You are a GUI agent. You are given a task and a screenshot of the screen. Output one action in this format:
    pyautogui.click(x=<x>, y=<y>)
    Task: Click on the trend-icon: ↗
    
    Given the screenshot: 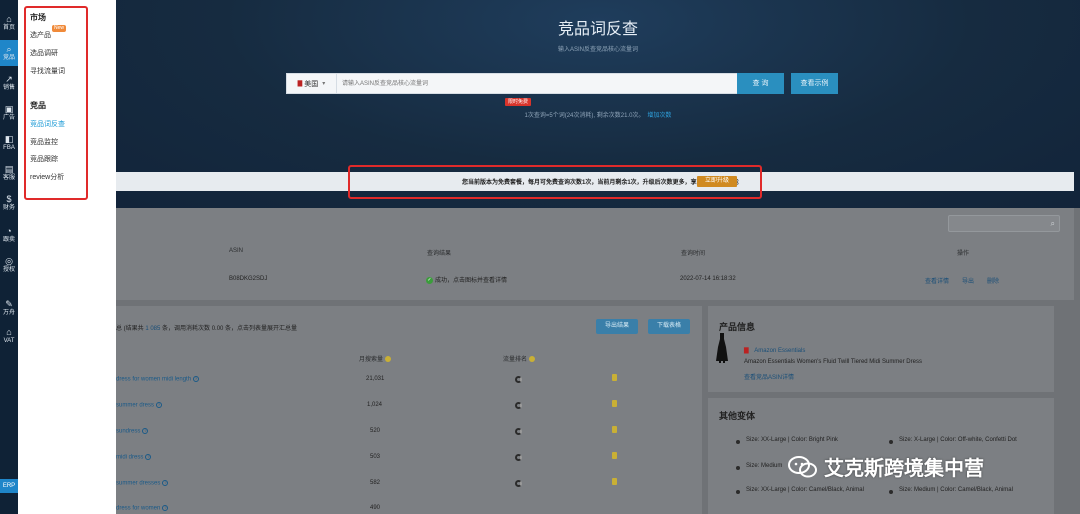 What is the action you would take?
    pyautogui.click(x=9, y=78)
    